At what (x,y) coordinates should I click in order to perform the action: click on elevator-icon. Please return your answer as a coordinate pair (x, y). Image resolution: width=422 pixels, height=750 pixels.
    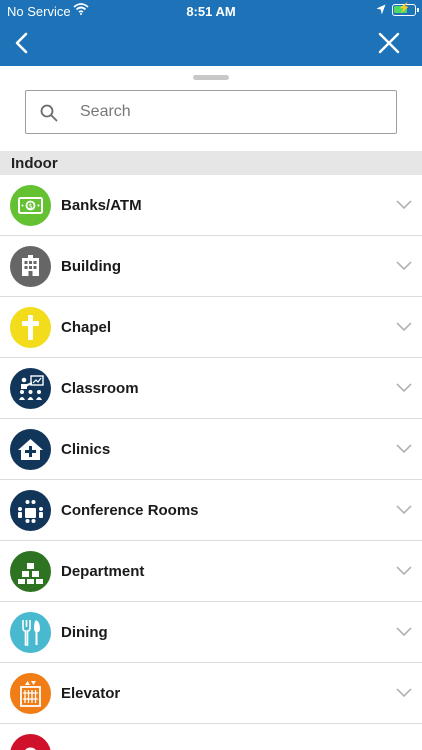
    Looking at the image, I should click on (30, 693).